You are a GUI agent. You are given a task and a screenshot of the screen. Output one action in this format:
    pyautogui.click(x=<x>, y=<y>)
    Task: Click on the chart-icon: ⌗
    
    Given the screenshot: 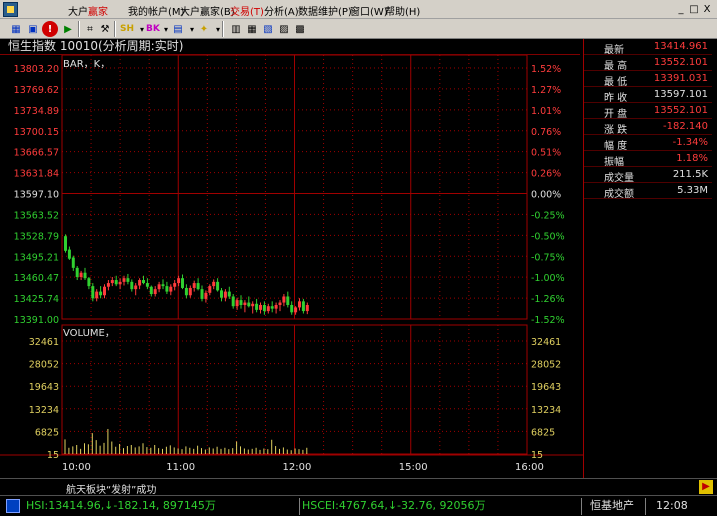 What is the action you would take?
    pyautogui.click(x=90, y=29)
    